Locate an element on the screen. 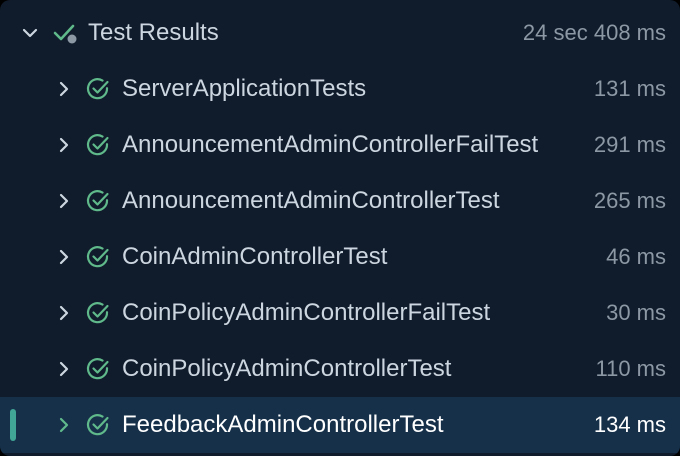  test-class-name: AnnouncementAdminControllerTest is located at coordinates (311, 200).